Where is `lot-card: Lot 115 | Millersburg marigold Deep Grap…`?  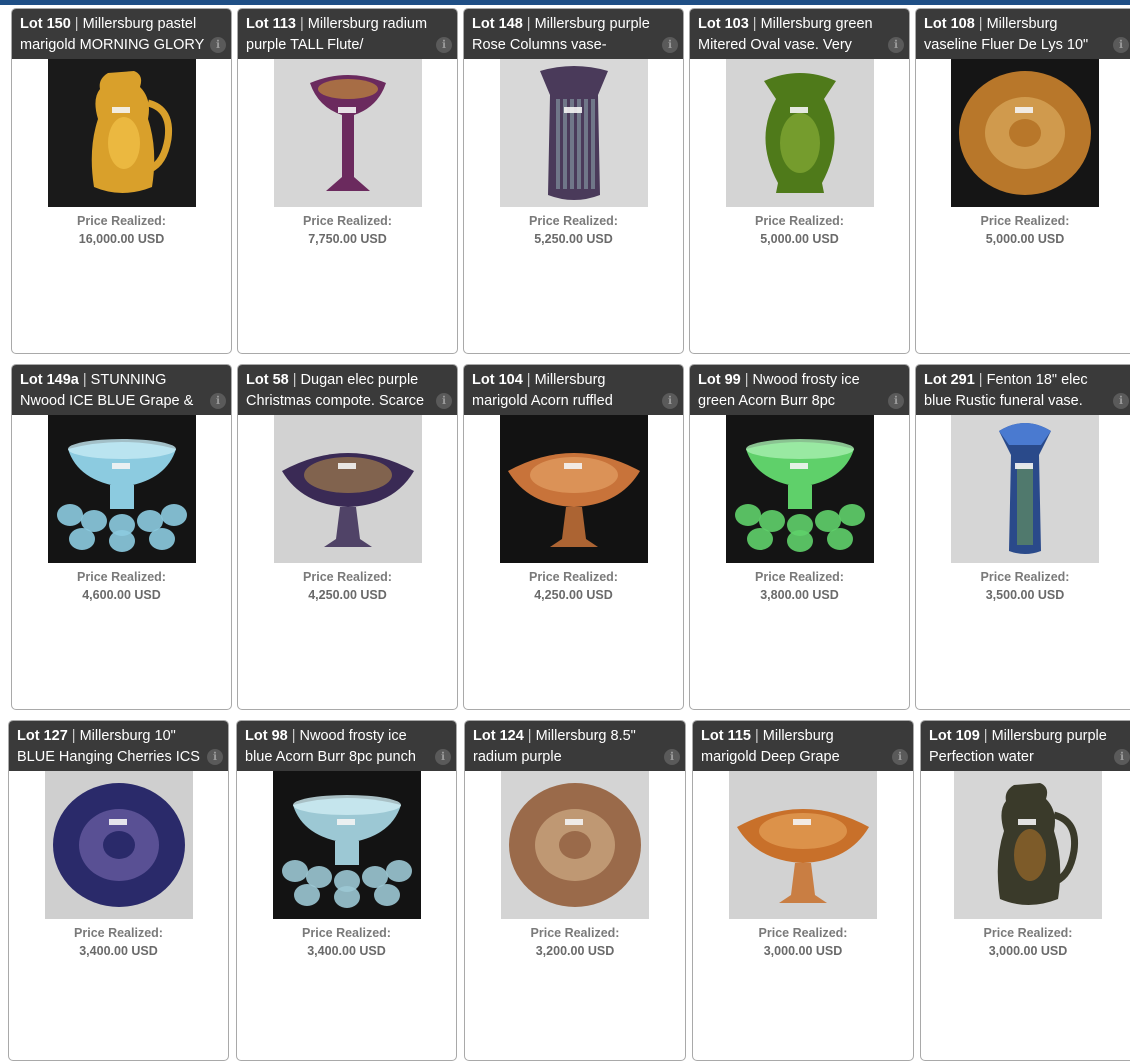
lot-card: Lot 115 | Millersburg marigold Deep Grap… is located at coordinates (803, 890).